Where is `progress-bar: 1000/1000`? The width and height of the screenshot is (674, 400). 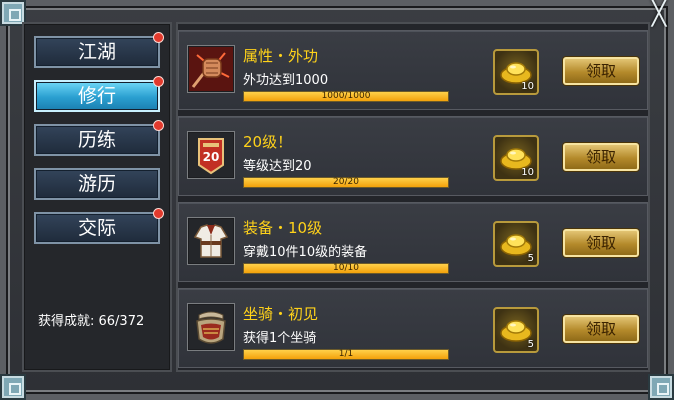
progress-bar: 1000/1000 is located at coordinates (346, 96).